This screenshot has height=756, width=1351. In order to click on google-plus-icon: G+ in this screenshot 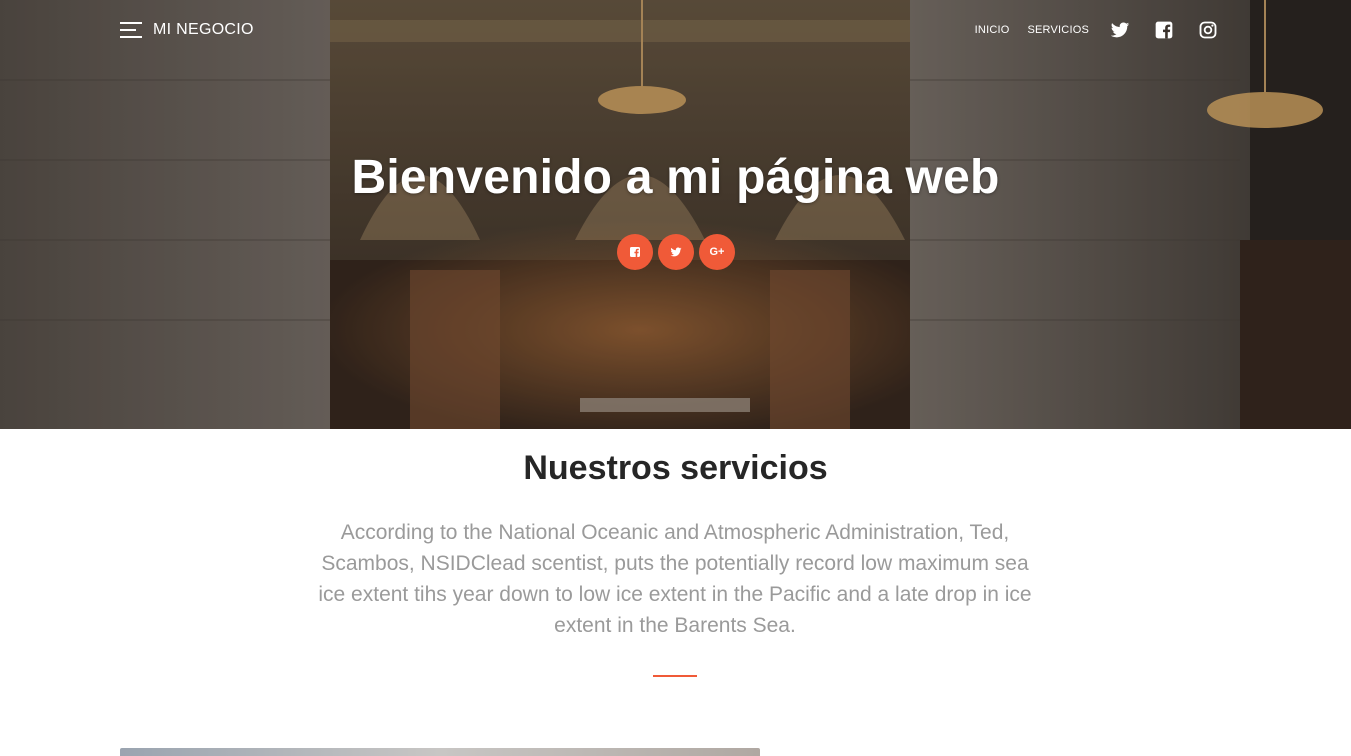, I will do `click(717, 252)`.